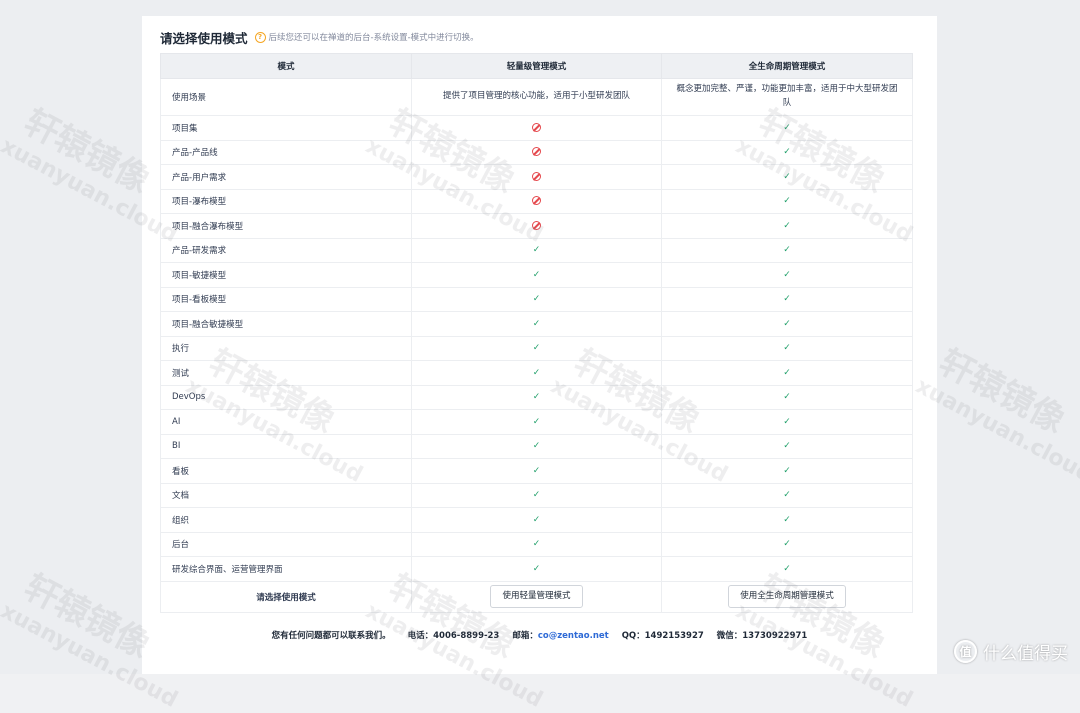 The height and width of the screenshot is (713, 1080). Describe the element at coordinates (536, 66) in the screenshot. I see `table-header-row: 模式 轻量级管理模式 全生命周期管理模式` at that location.